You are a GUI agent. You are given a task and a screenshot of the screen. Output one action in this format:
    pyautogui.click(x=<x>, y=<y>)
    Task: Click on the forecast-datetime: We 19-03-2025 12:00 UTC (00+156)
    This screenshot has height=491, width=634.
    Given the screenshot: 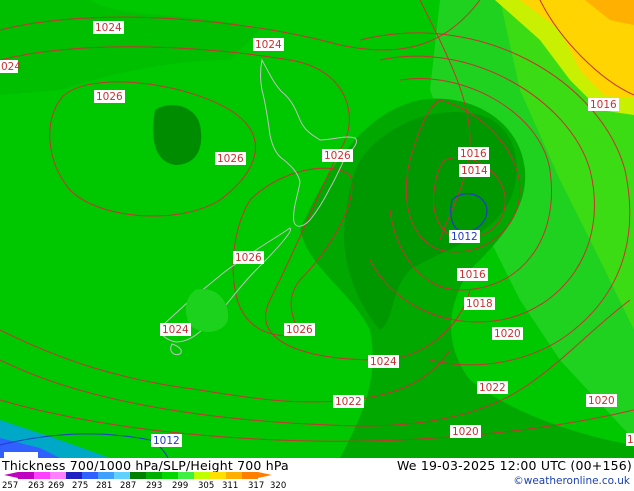 What is the action you would take?
    pyautogui.click(x=514, y=465)
    